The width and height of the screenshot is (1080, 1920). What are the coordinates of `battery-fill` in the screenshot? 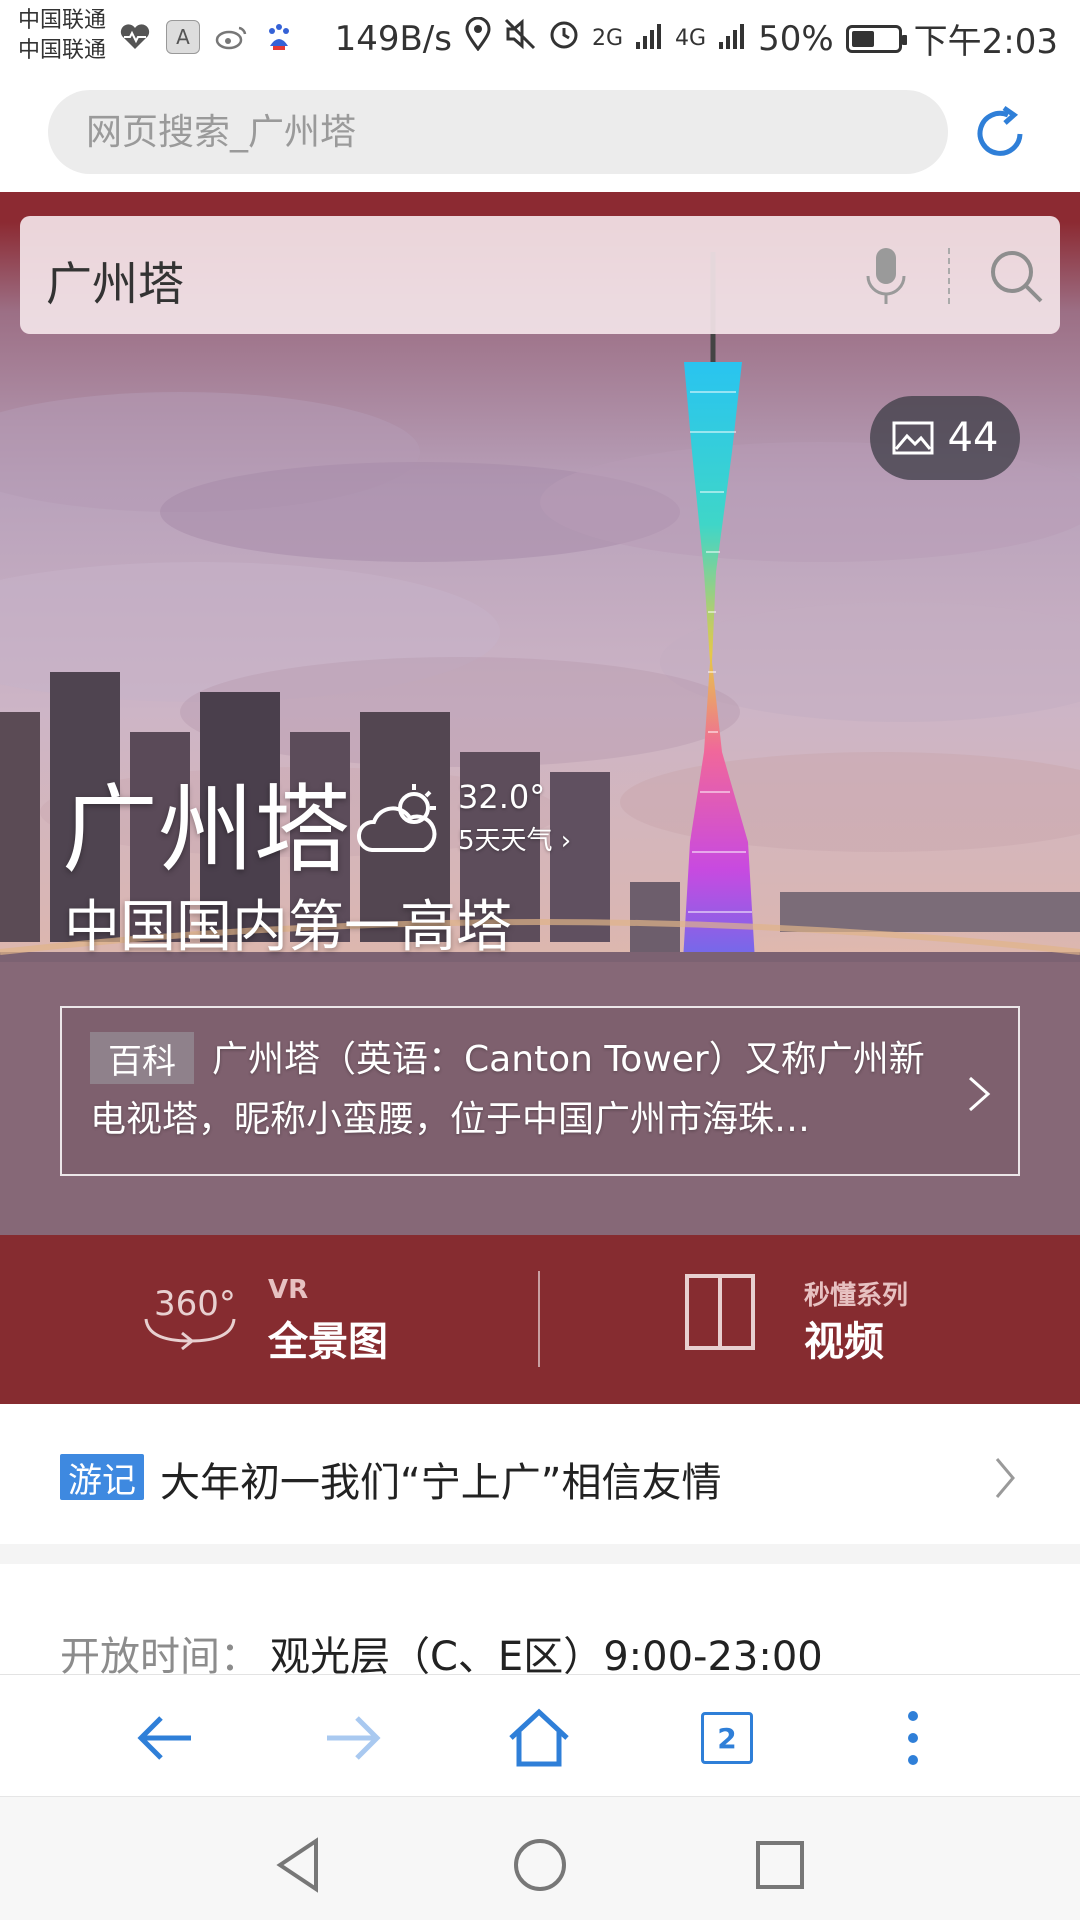 It's located at (862, 38).